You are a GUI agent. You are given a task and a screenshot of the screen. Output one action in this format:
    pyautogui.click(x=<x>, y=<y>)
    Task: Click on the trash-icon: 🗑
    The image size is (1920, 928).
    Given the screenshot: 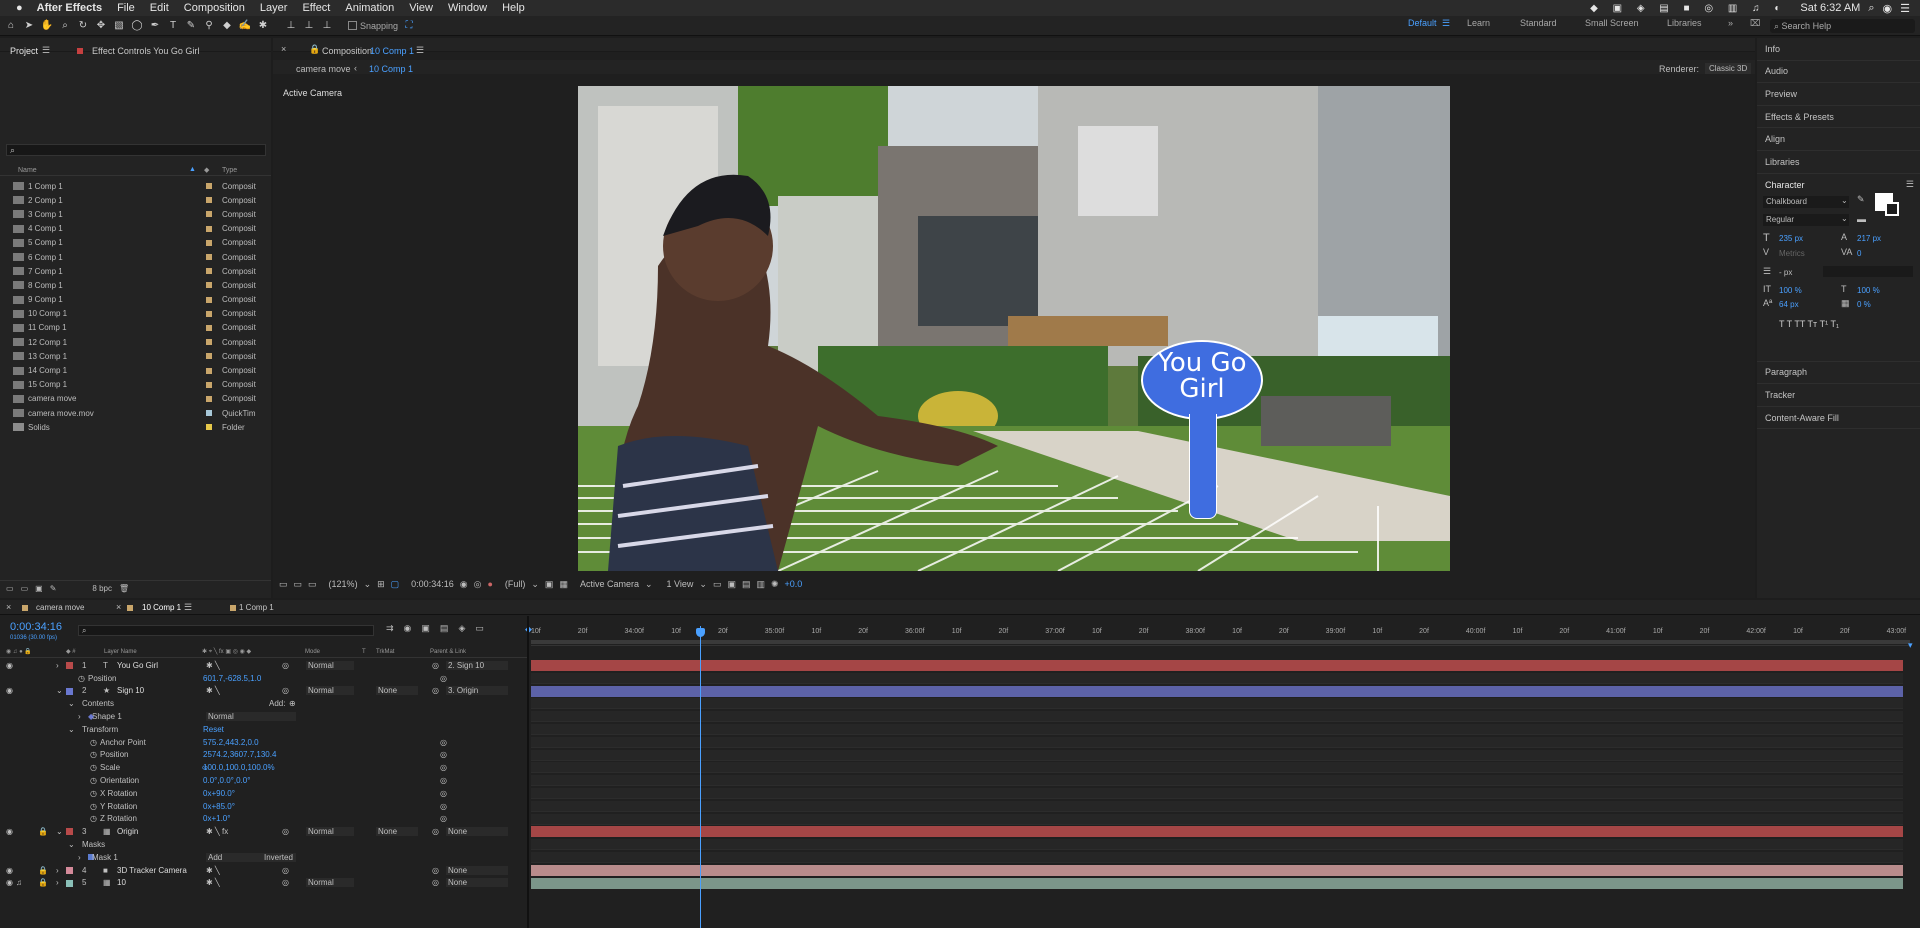 What is the action you would take?
    pyautogui.click(x=124, y=588)
    